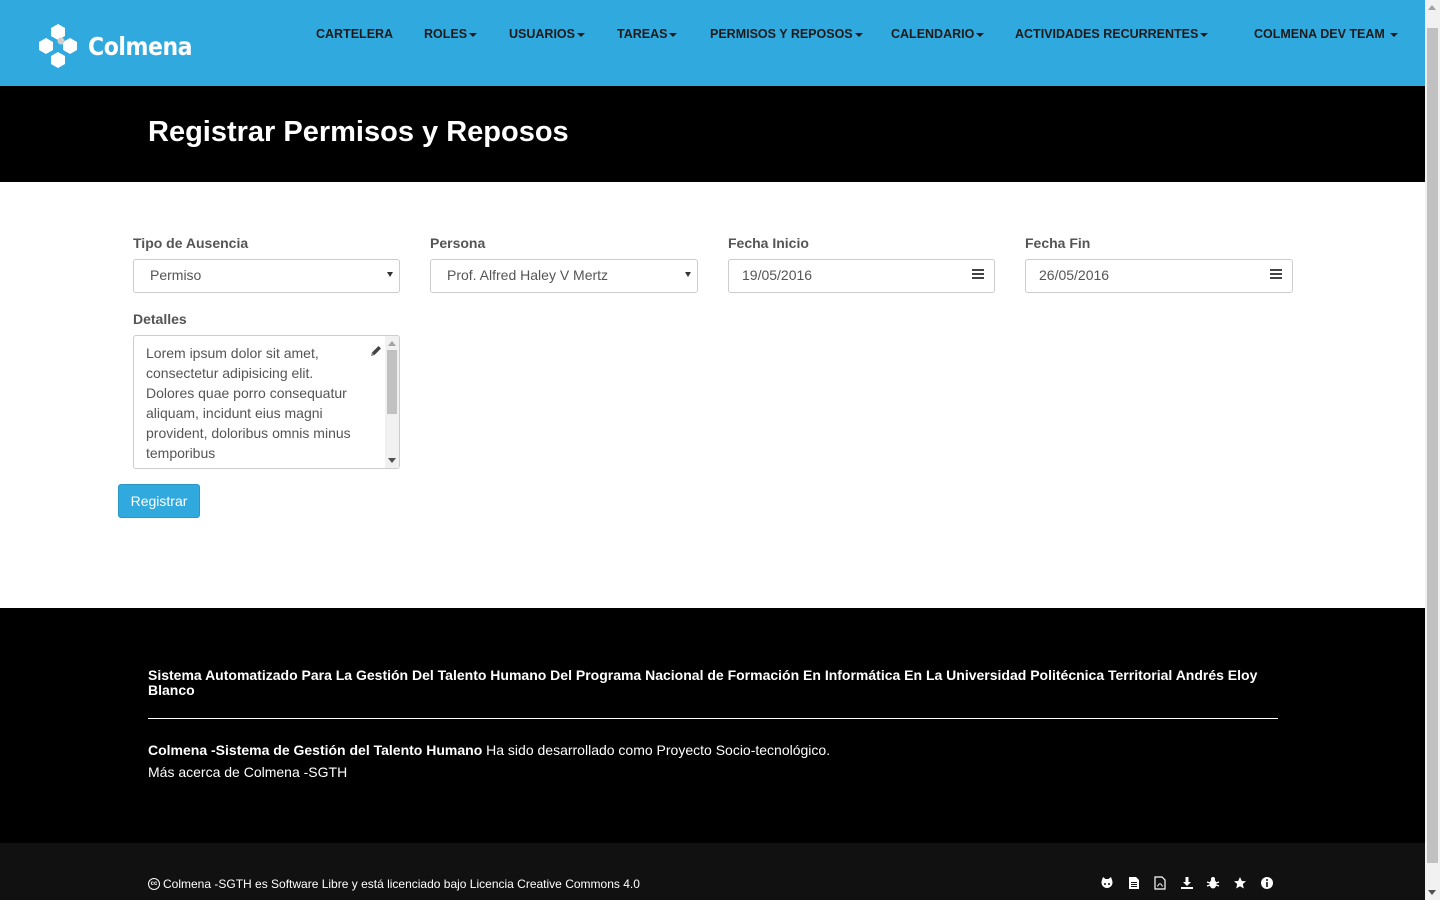 The image size is (1440, 900). Describe the element at coordinates (647, 34) in the screenshot. I see `nav-tareas: TAREAS` at that location.